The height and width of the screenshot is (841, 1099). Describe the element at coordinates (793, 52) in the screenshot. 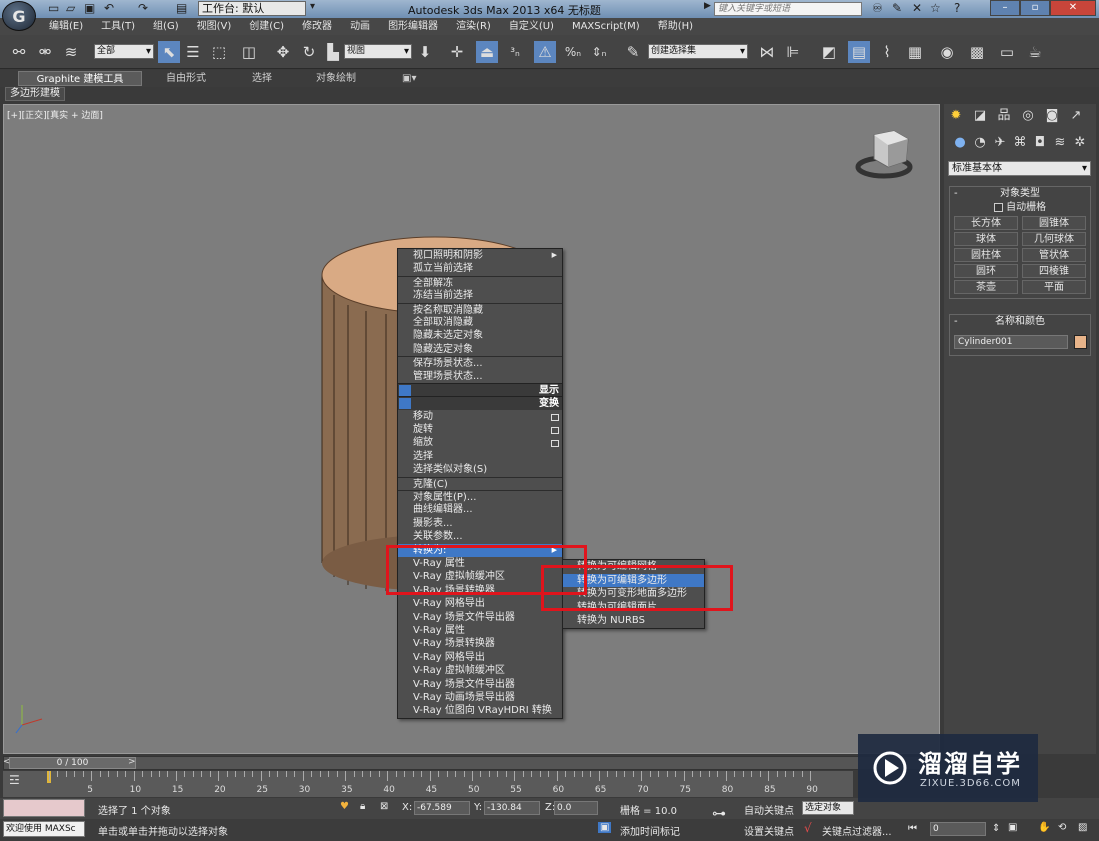

I see `align-icon: ⊫` at that location.